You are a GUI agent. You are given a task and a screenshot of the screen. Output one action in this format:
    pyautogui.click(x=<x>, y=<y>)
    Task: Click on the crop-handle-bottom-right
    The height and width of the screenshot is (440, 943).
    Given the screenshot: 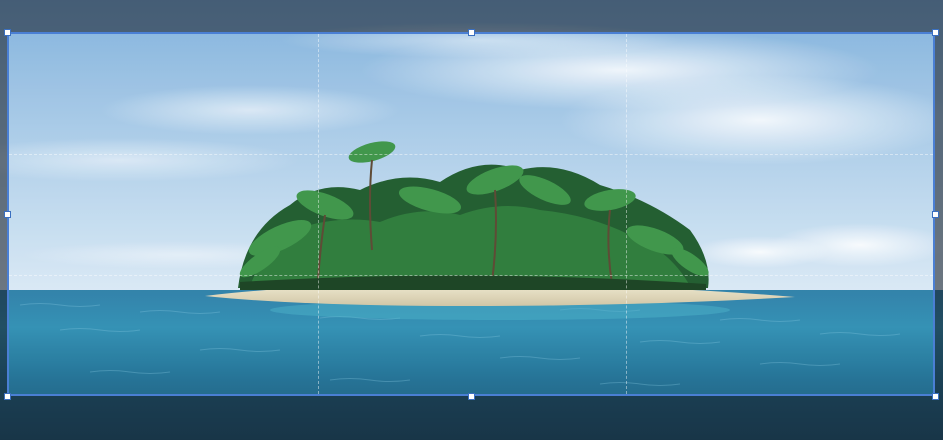 What is the action you would take?
    pyautogui.click(x=935, y=396)
    